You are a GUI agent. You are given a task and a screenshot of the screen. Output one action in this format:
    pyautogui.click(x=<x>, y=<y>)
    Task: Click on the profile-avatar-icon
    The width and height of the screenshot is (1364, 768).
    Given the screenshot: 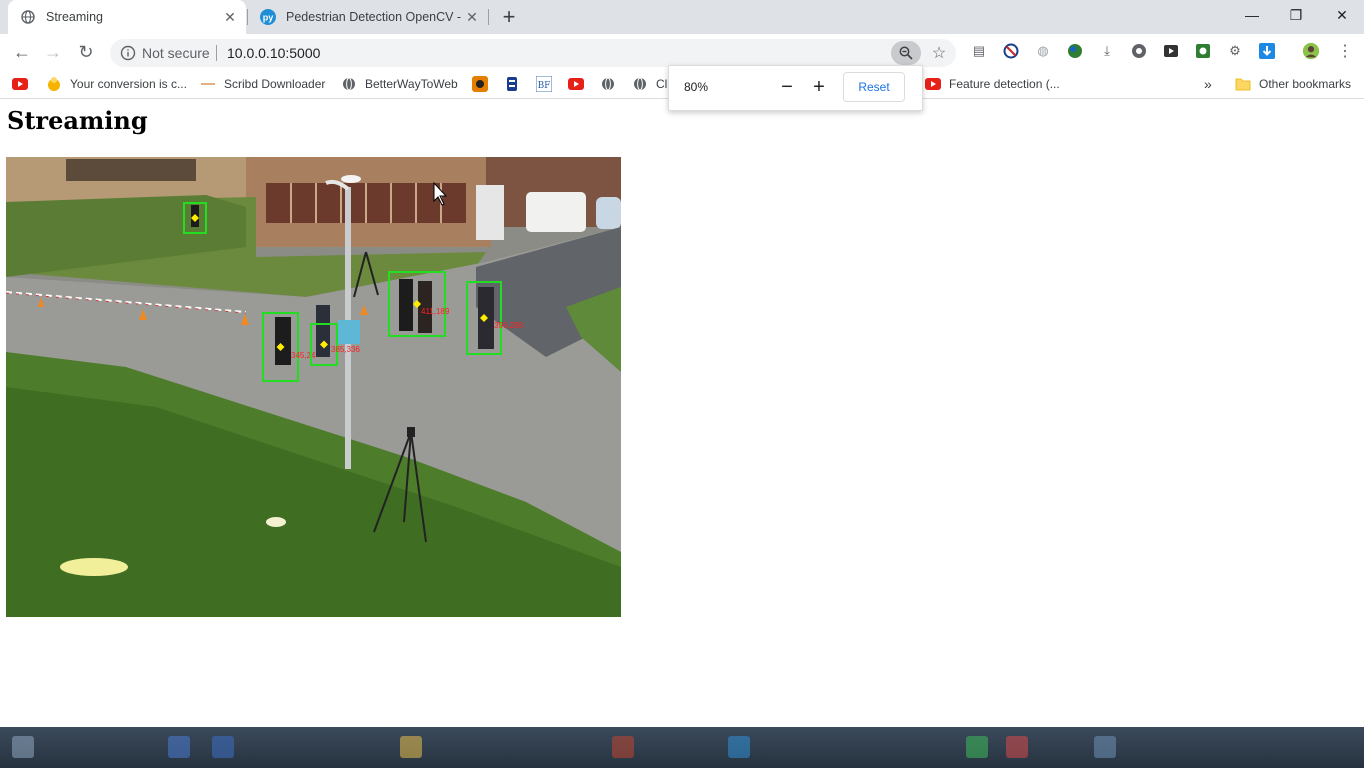 What is the action you would take?
    pyautogui.click(x=1311, y=51)
    